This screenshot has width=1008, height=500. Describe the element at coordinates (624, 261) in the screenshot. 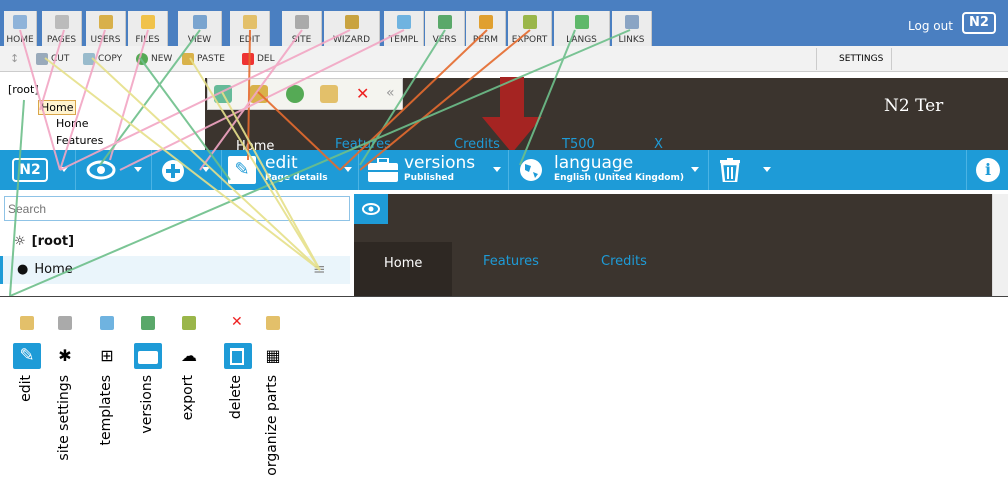

I see `nav-credits: Credits` at that location.